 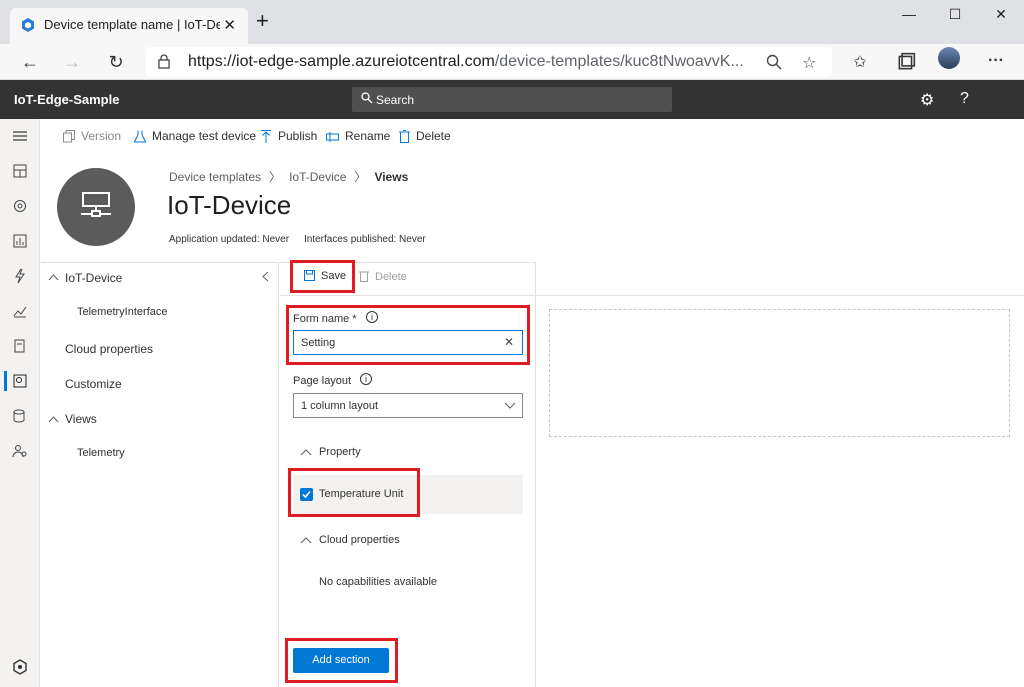 I want to click on version-label: Version, so click(x=101, y=136).